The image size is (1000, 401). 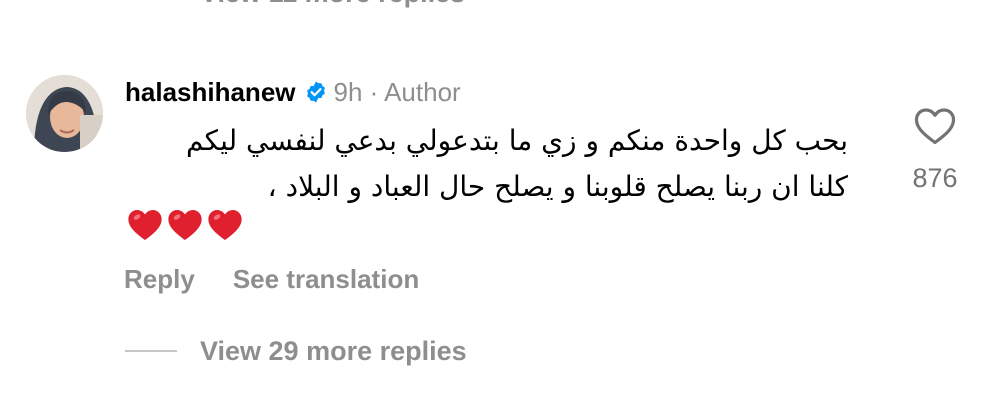 I want to click on like-button, so click(x=935, y=126).